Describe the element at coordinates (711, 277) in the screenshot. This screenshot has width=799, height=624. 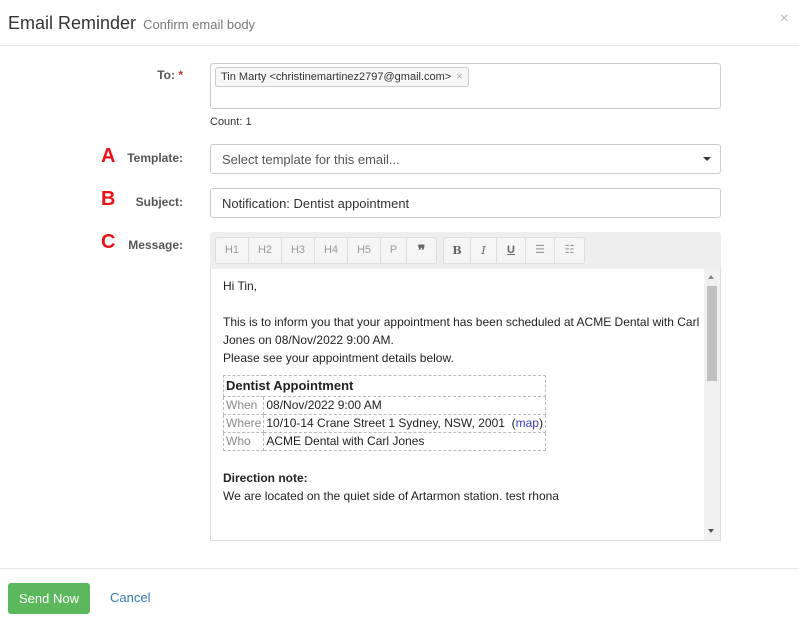
I see `scroll-up-icon` at that location.